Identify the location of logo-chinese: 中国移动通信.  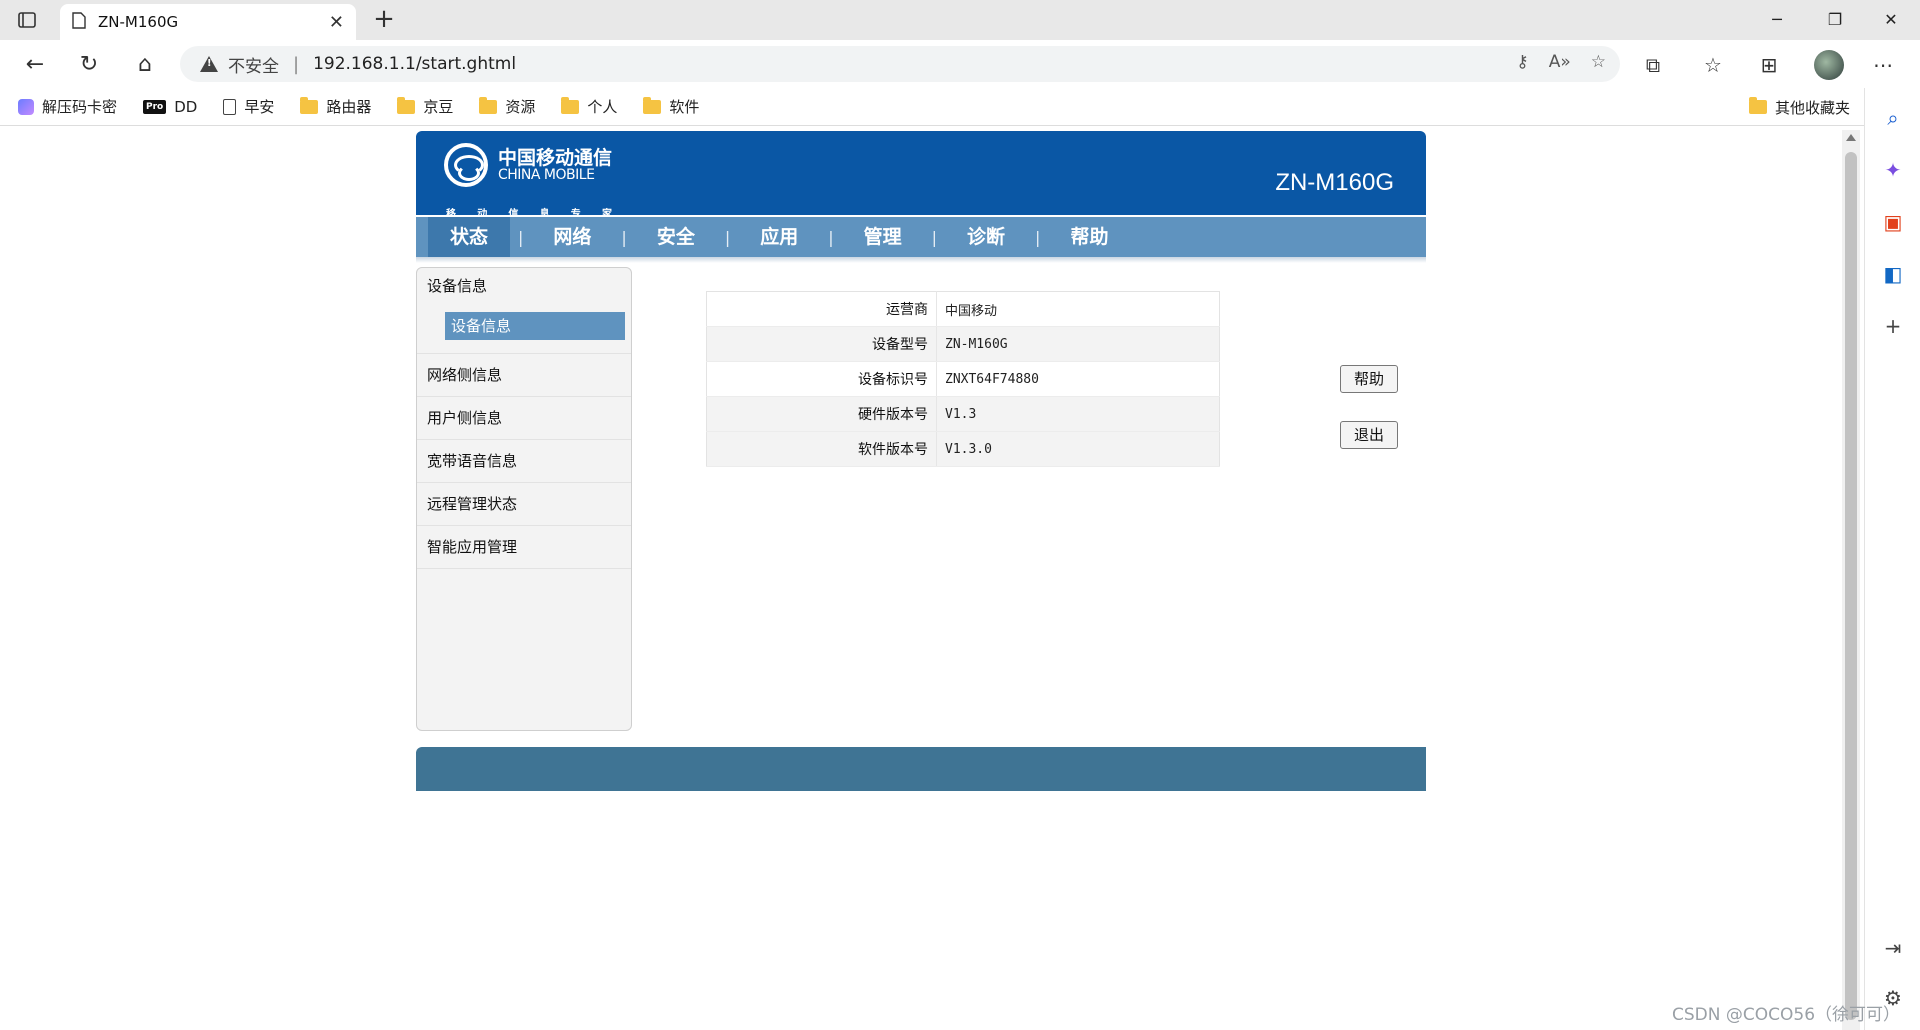
(555, 158).